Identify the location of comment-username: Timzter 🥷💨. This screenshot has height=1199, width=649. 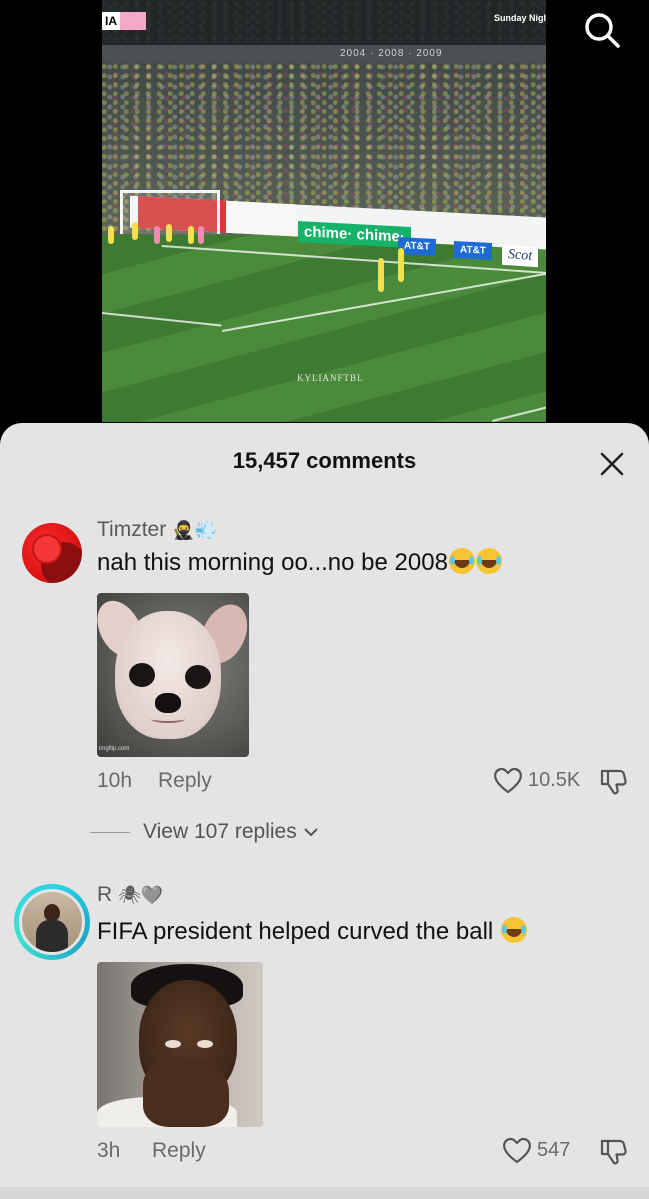
(157, 530).